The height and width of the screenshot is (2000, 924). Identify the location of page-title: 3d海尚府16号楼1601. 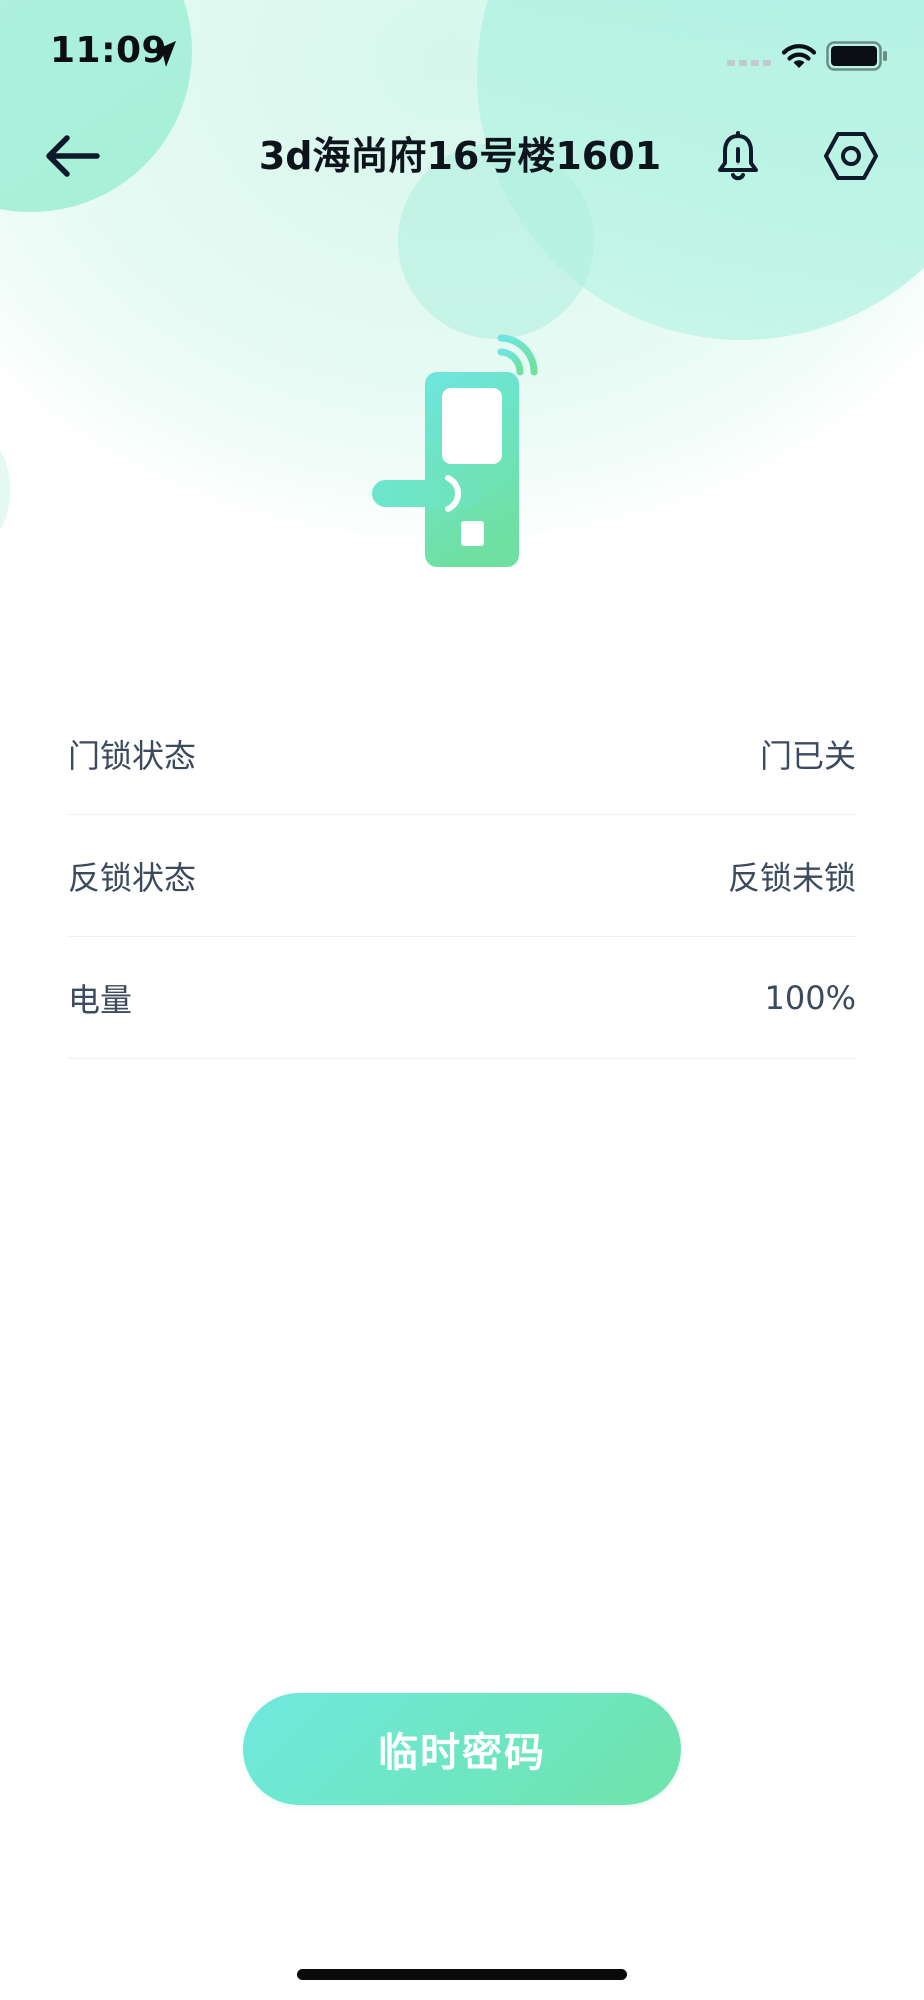
(460, 156).